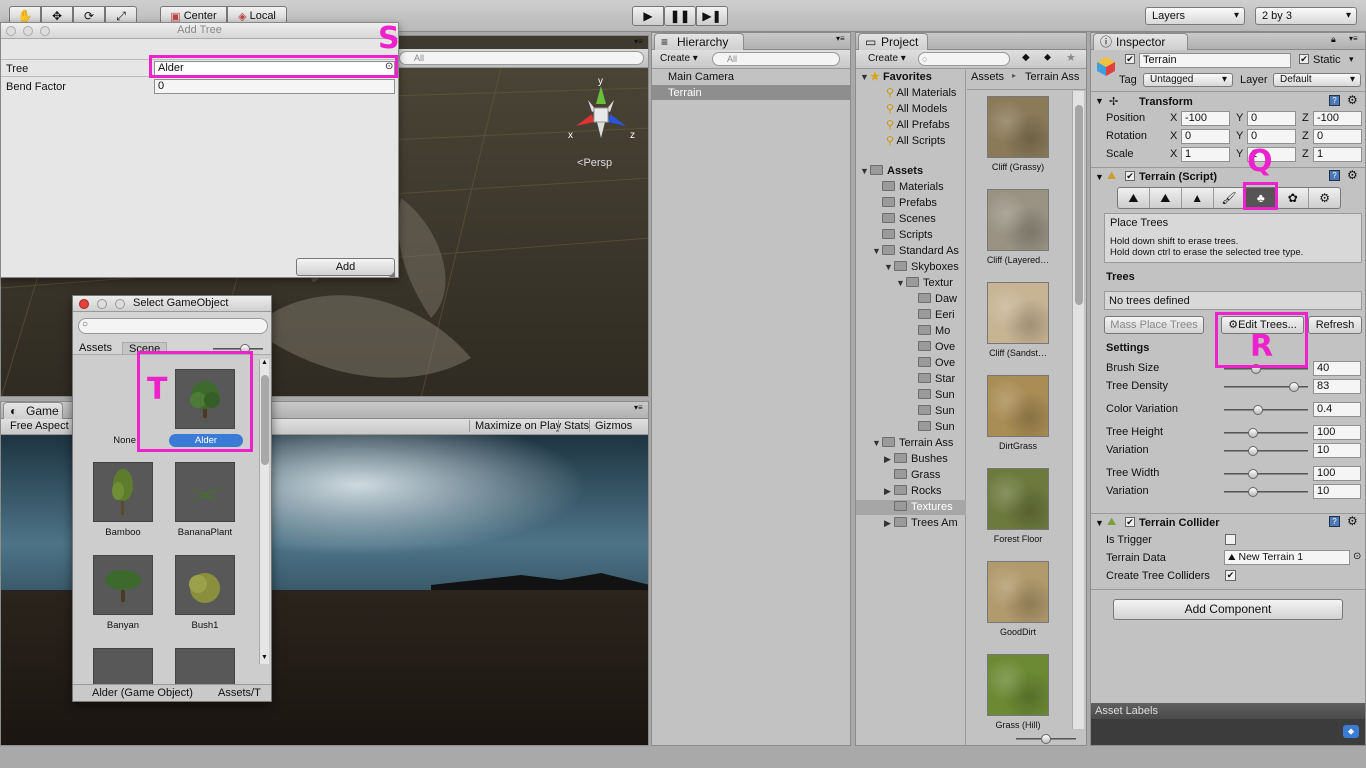 The width and height of the screenshot is (1366, 768). Describe the element at coordinates (931, 347) in the screenshot. I see `folder-item: Ove` at that location.